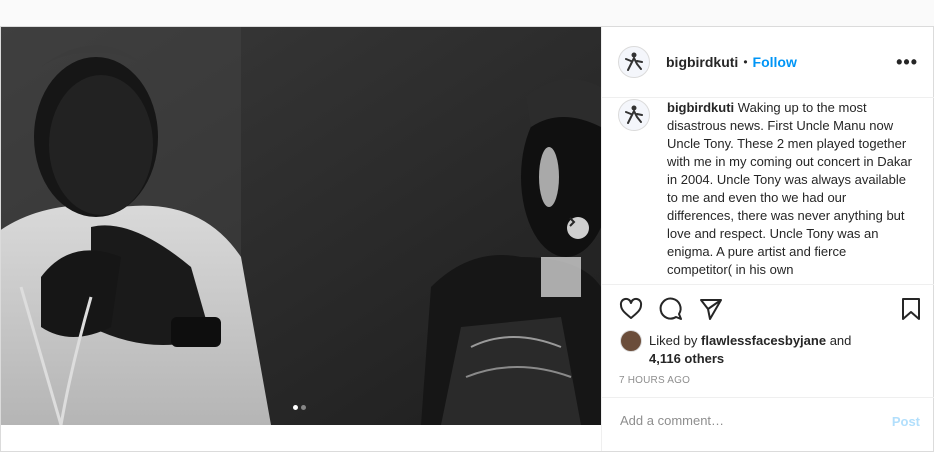 The image size is (934, 452). I want to click on author-avatar, so click(634, 62).